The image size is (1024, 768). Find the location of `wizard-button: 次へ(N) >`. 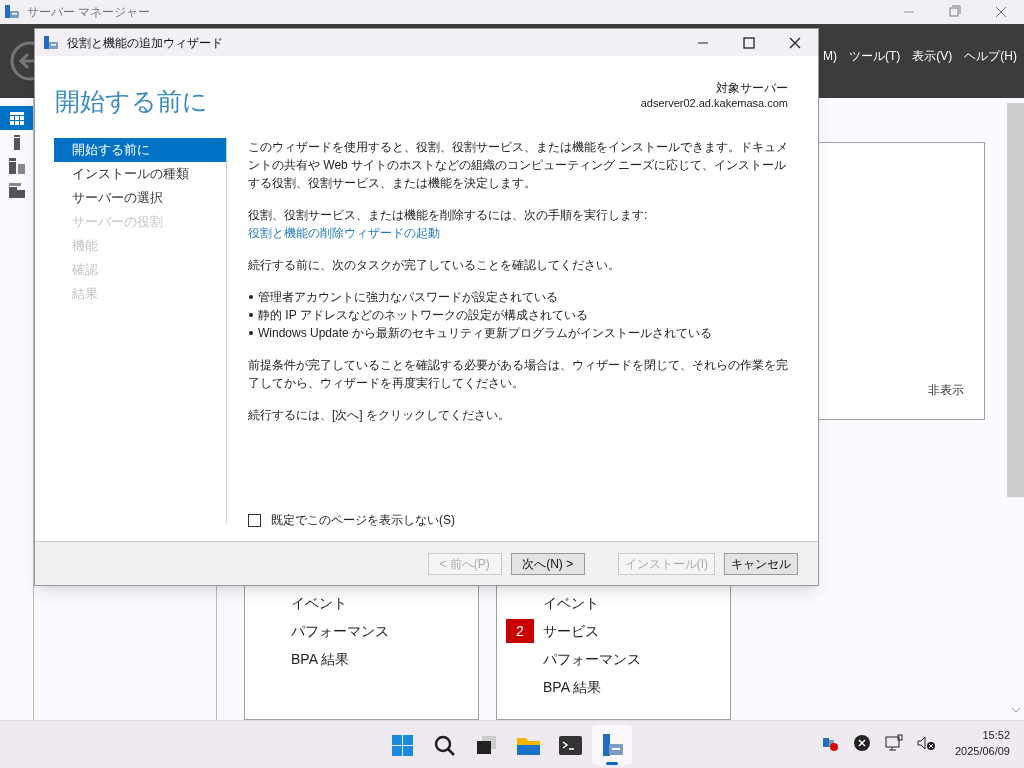

wizard-button: 次へ(N) > is located at coordinates (547, 563).